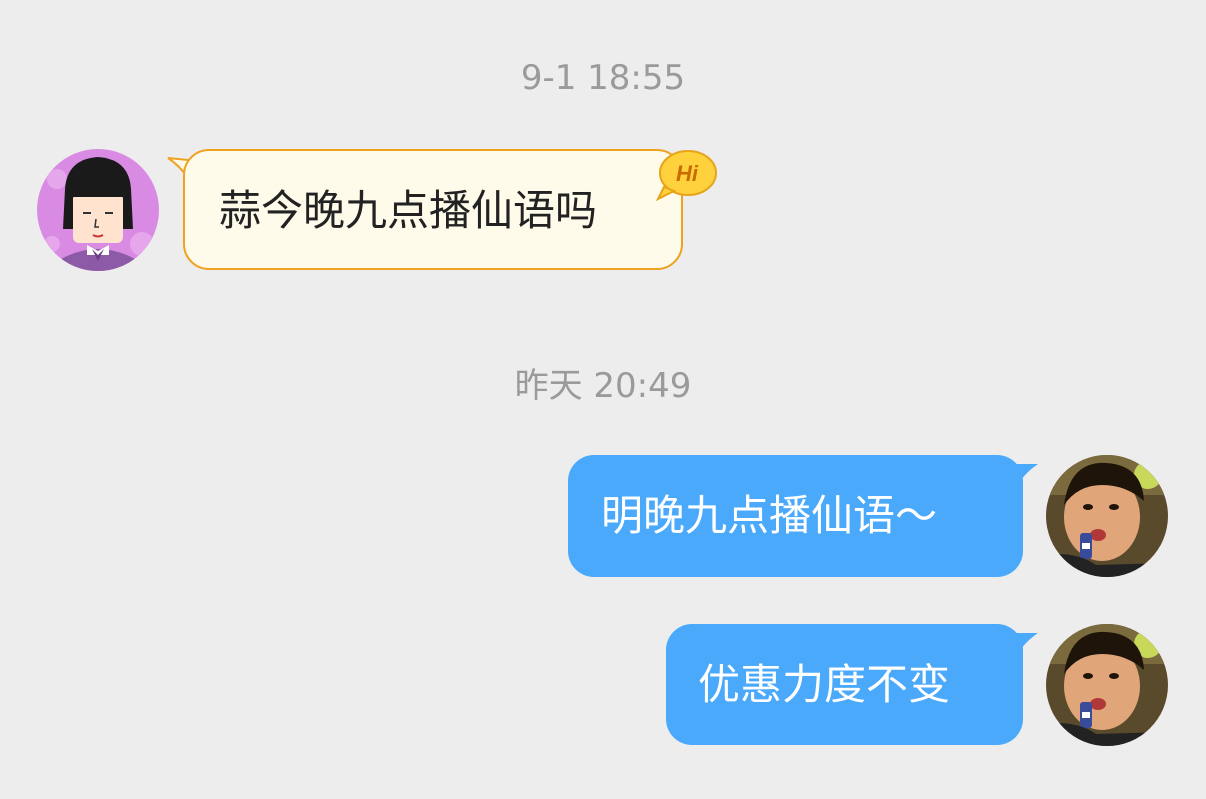 The width and height of the screenshot is (1206, 799). I want to click on message-text: 明晚九点播仙语～, so click(769, 515).